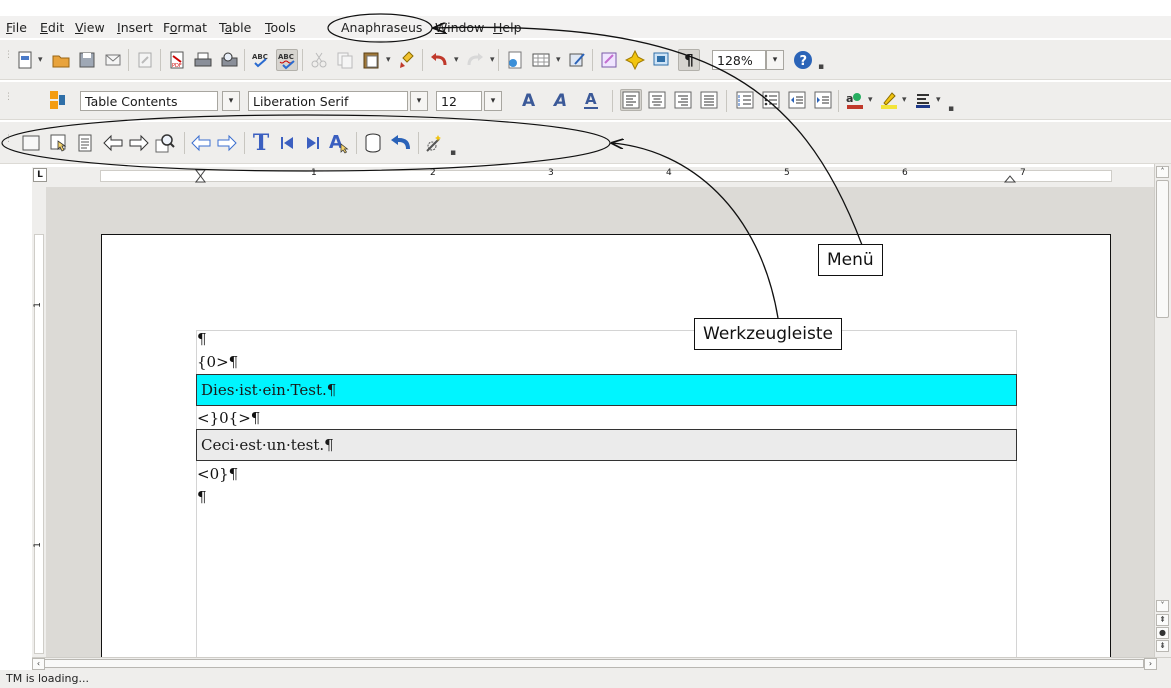  Describe the element at coordinates (228, 418) in the screenshot. I see `segment-middle-tag: <}0{>¶` at that location.